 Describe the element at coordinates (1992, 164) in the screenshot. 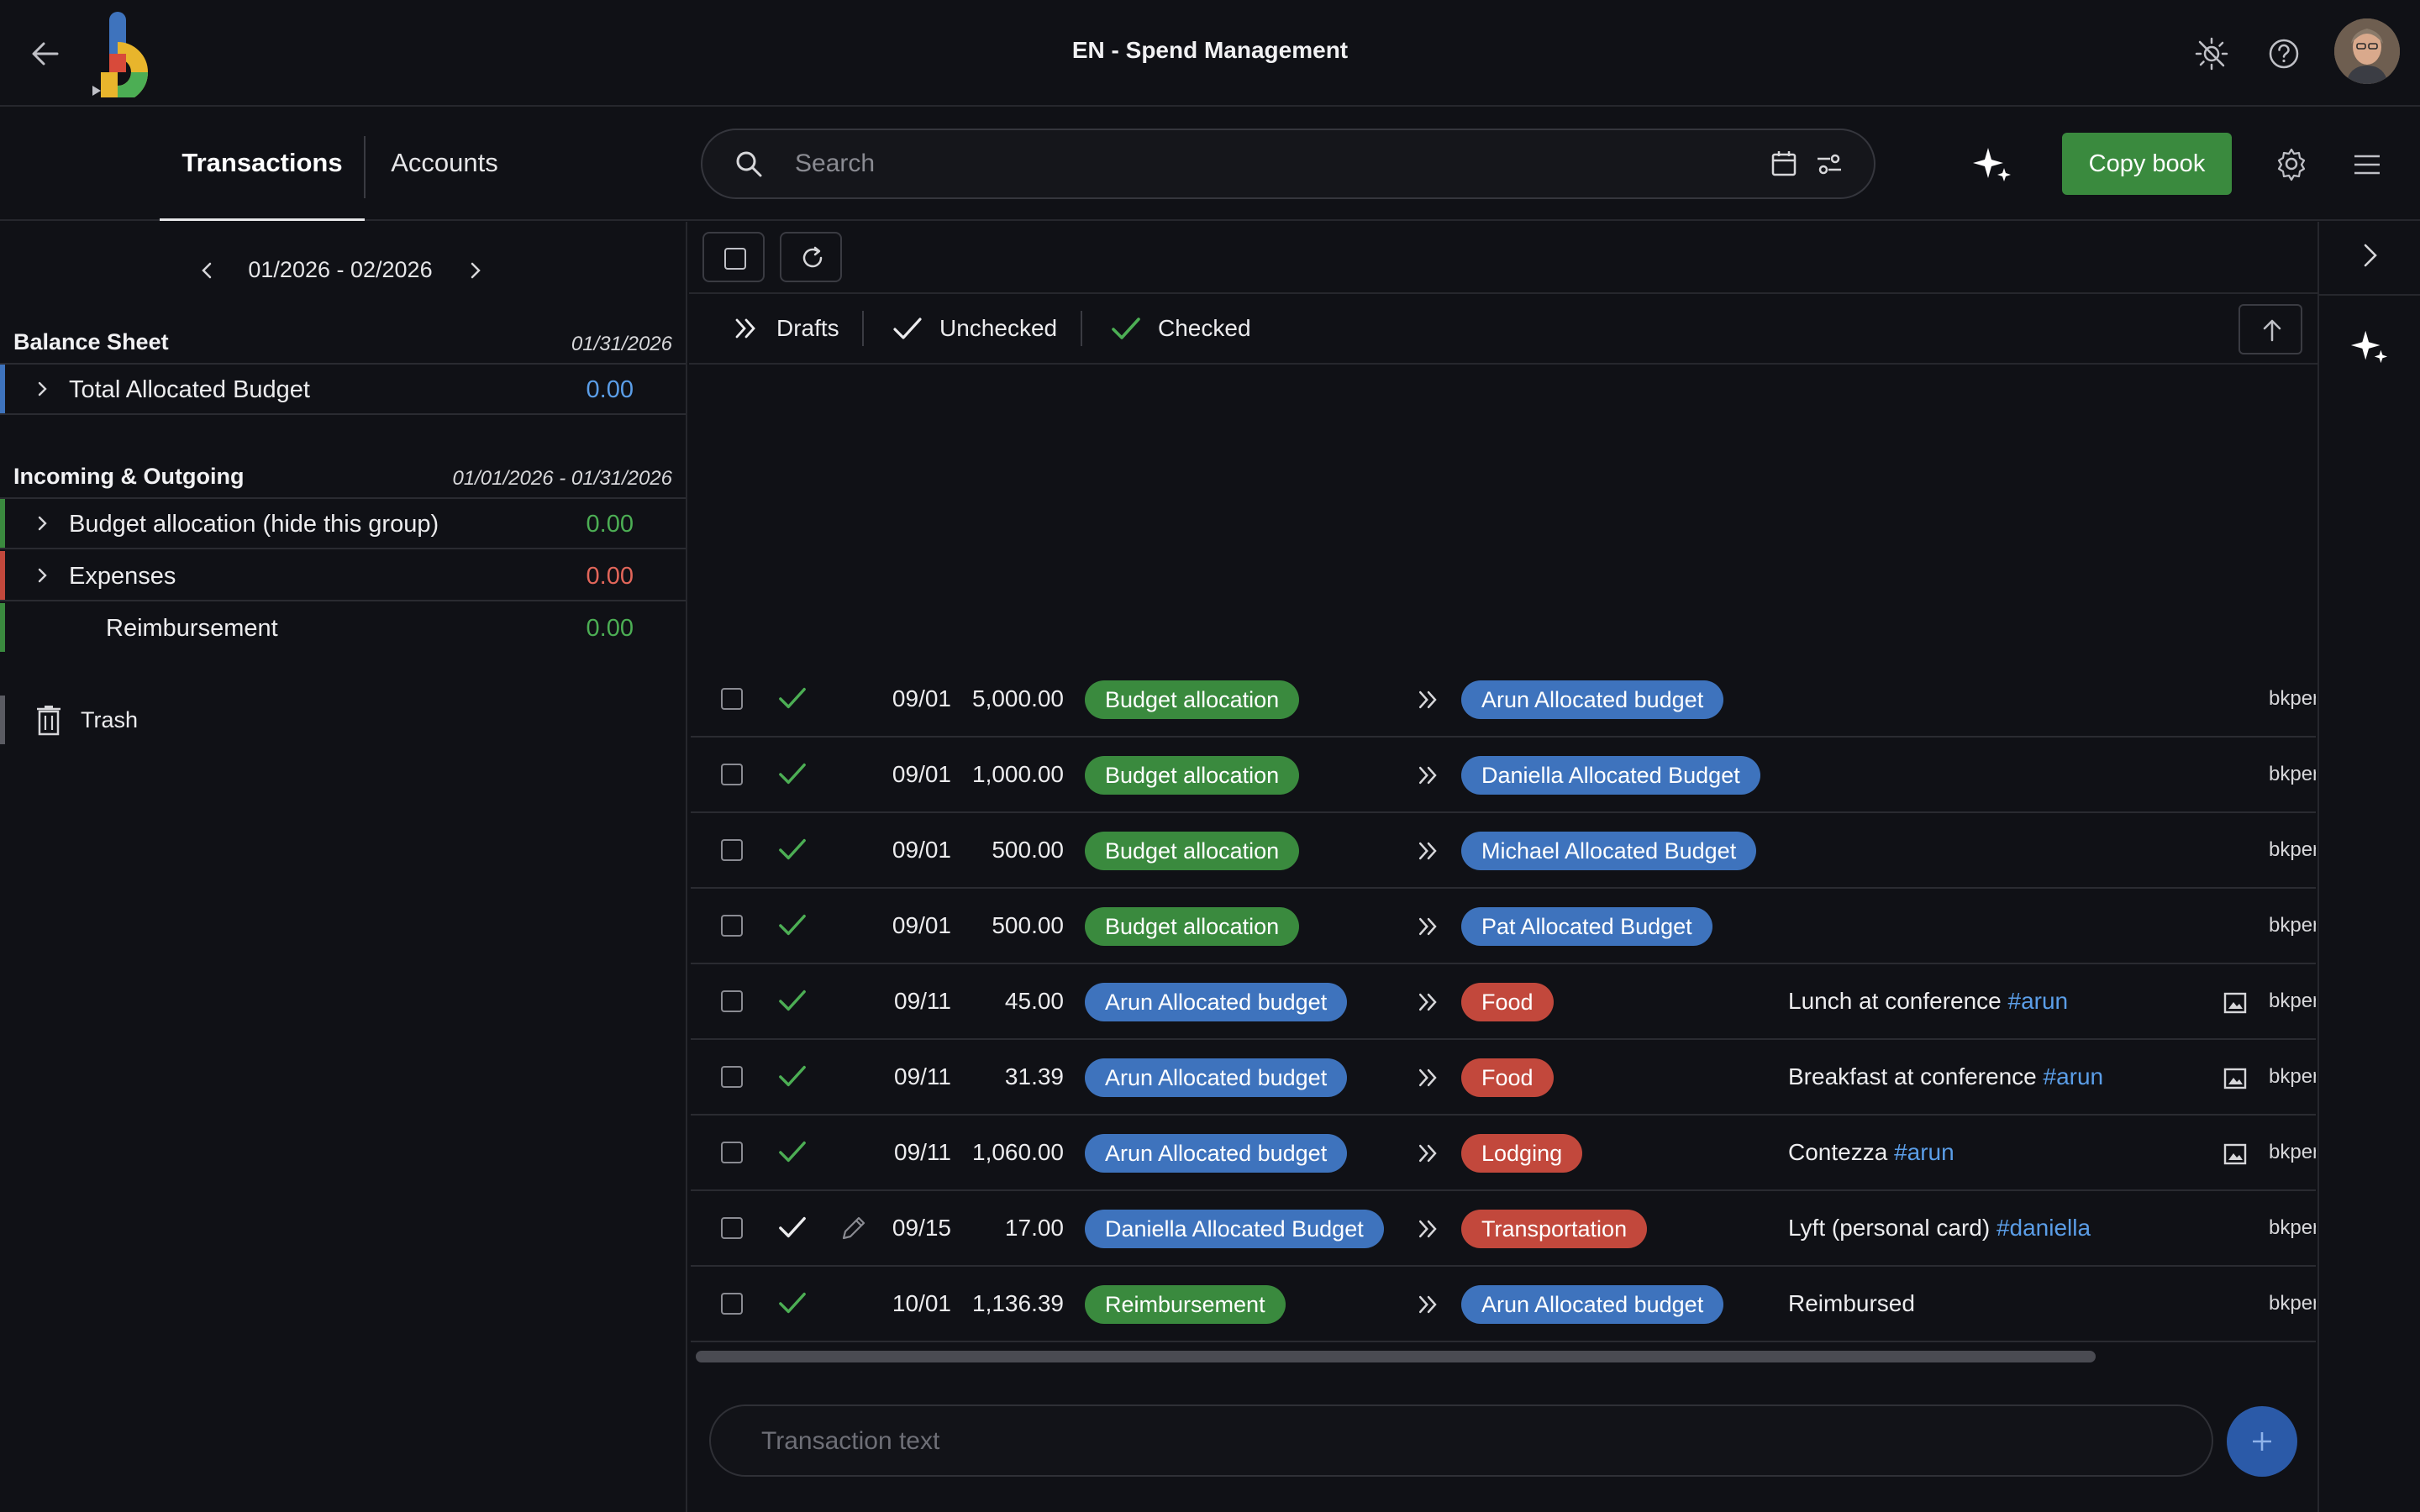

I see `ai-assistant-button` at that location.